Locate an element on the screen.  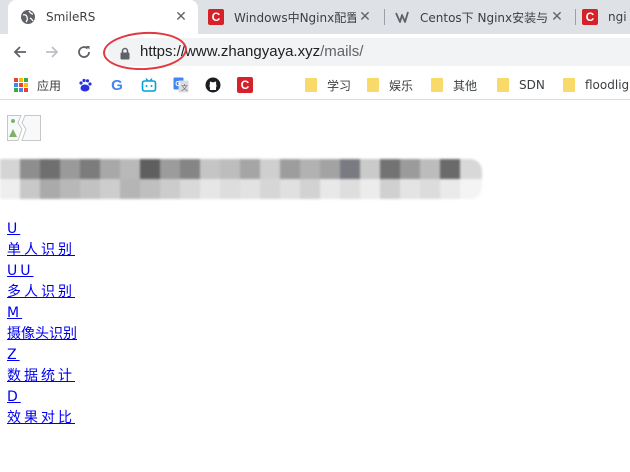
bookmark-csdn: C is located at coordinates (249, 85).